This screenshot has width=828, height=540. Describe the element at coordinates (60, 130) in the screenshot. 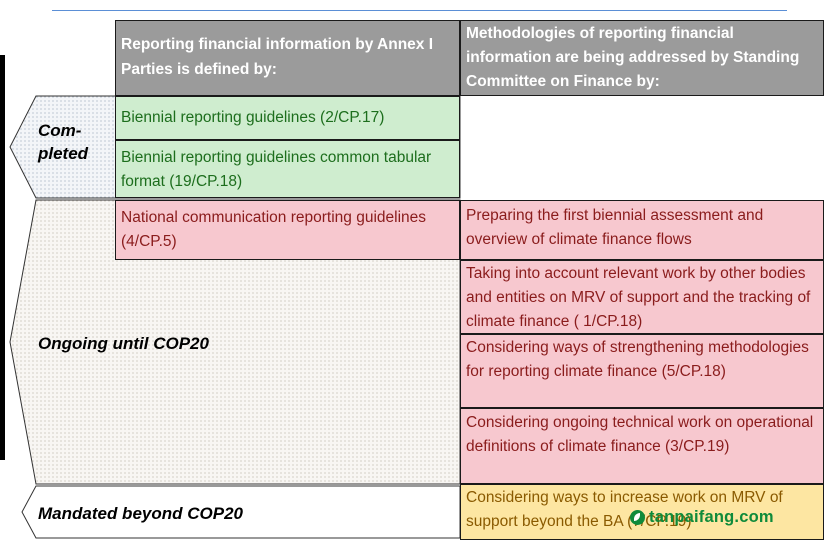

I see `completed-label-line1: Com-` at that location.